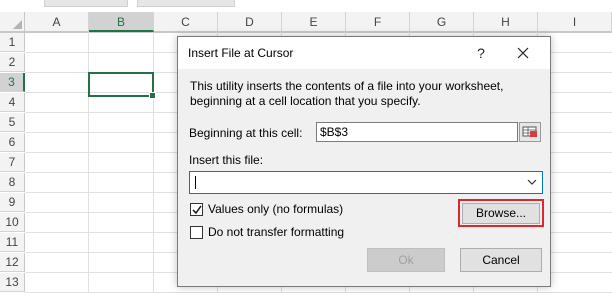 Image resolution: width=612 pixels, height=293 pixels. Describe the element at coordinates (275, 209) in the screenshot. I see `values-only-label: Values only (no formulas)` at that location.